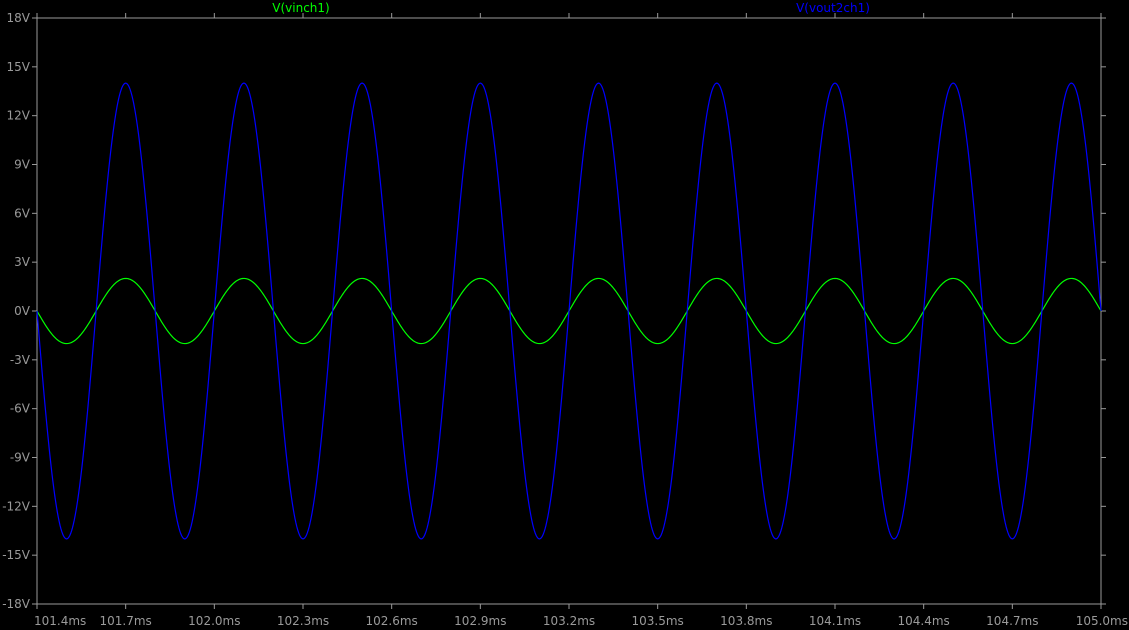 This screenshot has height=630, width=1129. I want to click on x-tick-label: 103.2ms, so click(569, 621).